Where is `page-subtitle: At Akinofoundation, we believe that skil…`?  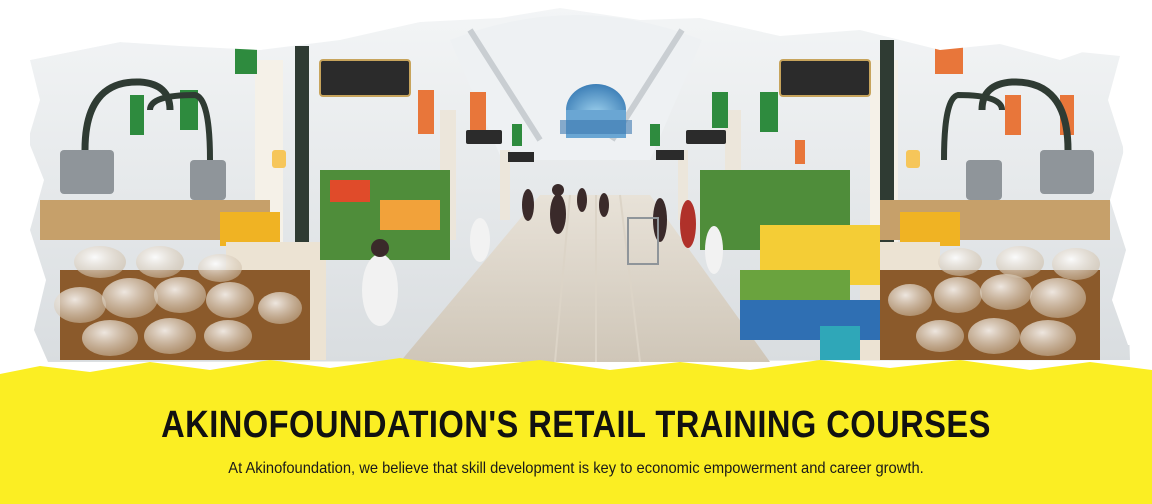 page-subtitle: At Akinofoundation, we believe that skil… is located at coordinates (576, 468).